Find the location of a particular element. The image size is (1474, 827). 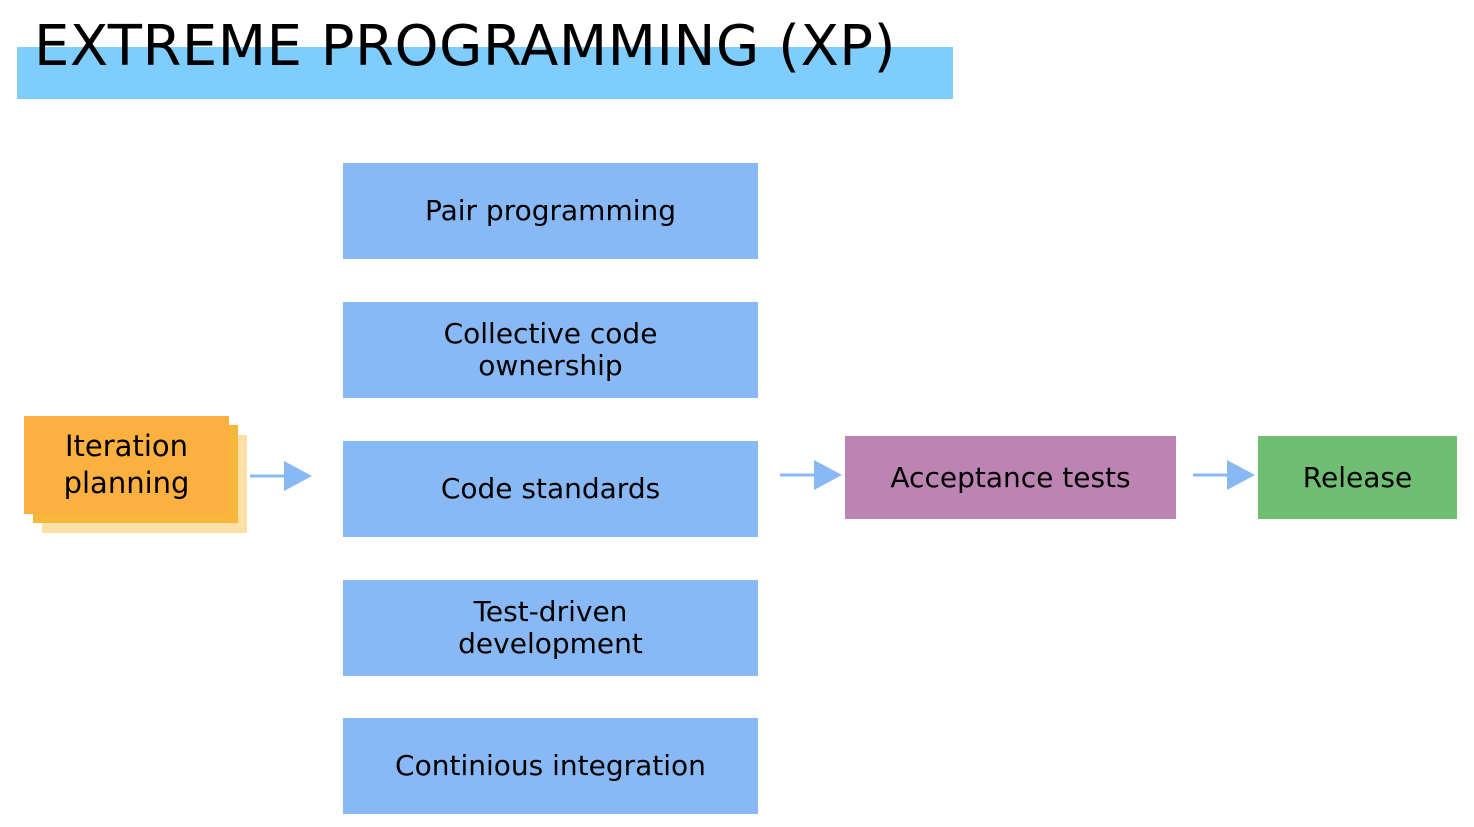

practice-label: Collective code ownership is located at coordinates (550, 349).